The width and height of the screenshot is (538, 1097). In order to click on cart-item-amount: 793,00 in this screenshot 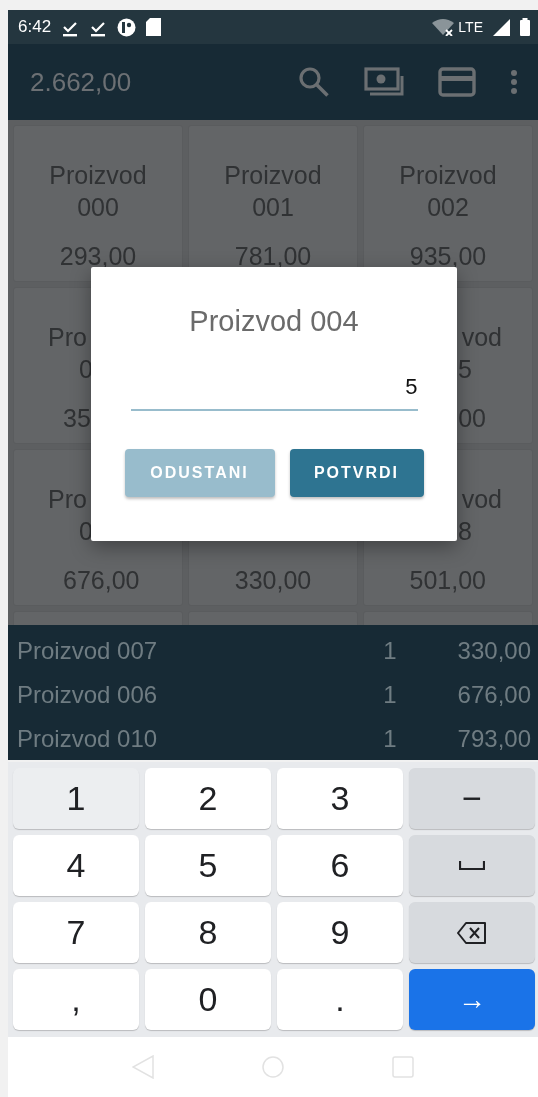, I will do `click(493, 739)`.